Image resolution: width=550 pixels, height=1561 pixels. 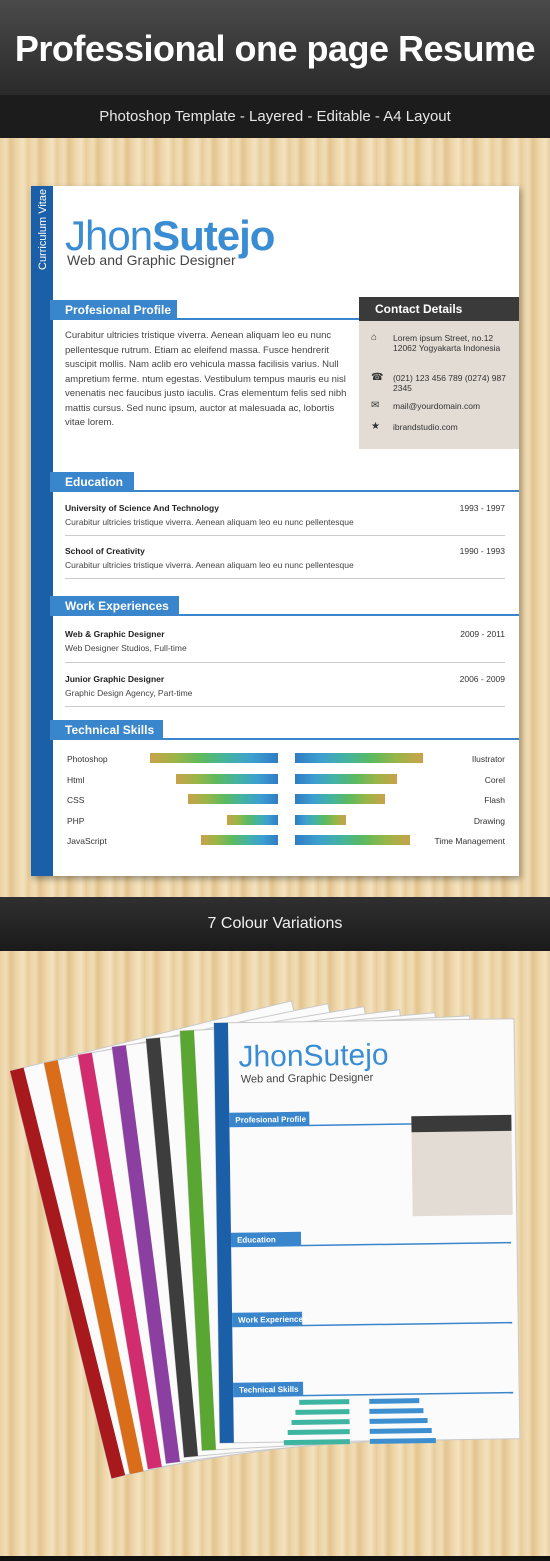 What do you see at coordinates (76, 800) in the screenshot?
I see `skill-label-left: CSS` at bounding box center [76, 800].